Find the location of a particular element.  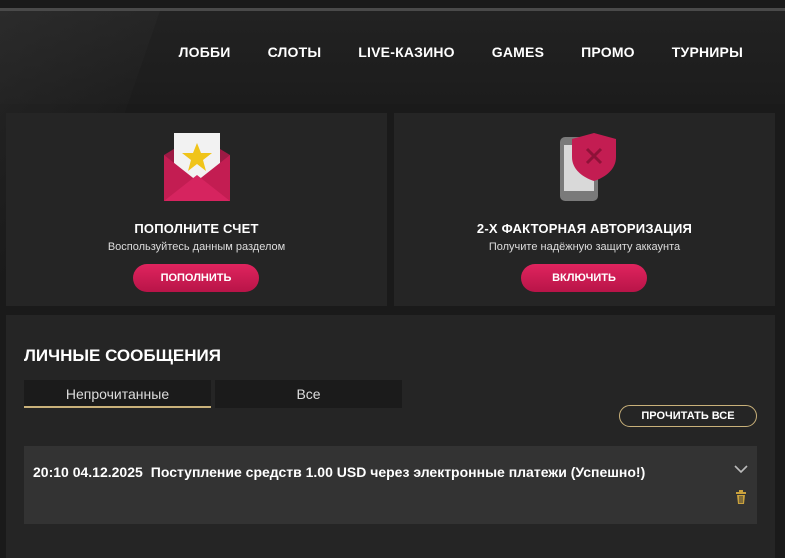

nav-slots: СЛОТЫ is located at coordinates (295, 52).